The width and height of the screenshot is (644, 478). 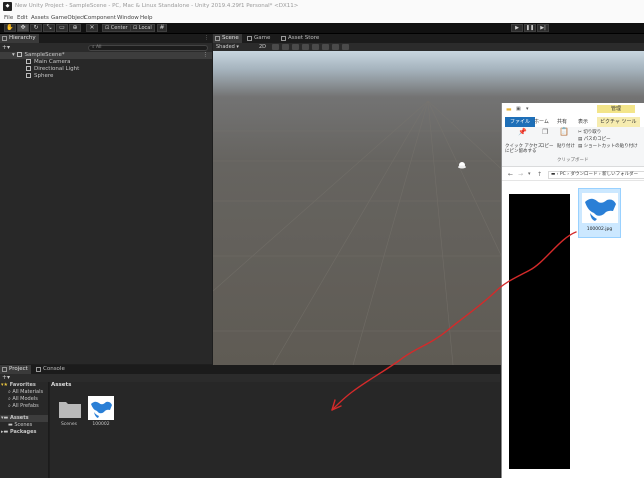 I want to click on path-segment: ダウンロード, so click(x=583, y=174).